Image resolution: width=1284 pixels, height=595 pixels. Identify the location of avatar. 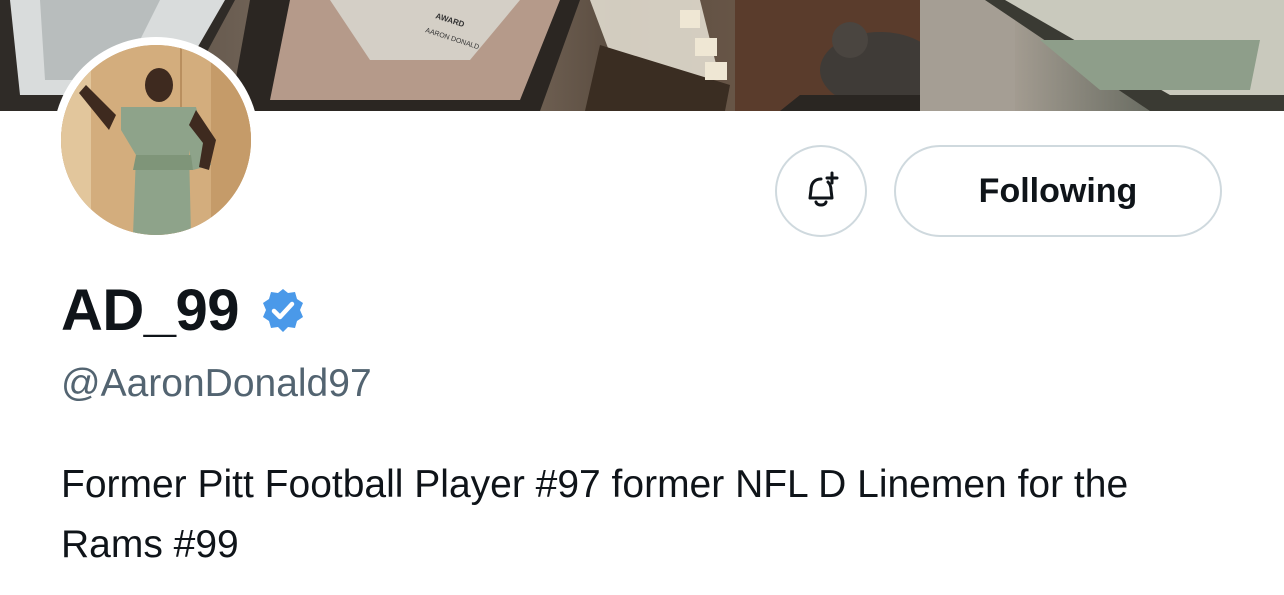
(156, 140).